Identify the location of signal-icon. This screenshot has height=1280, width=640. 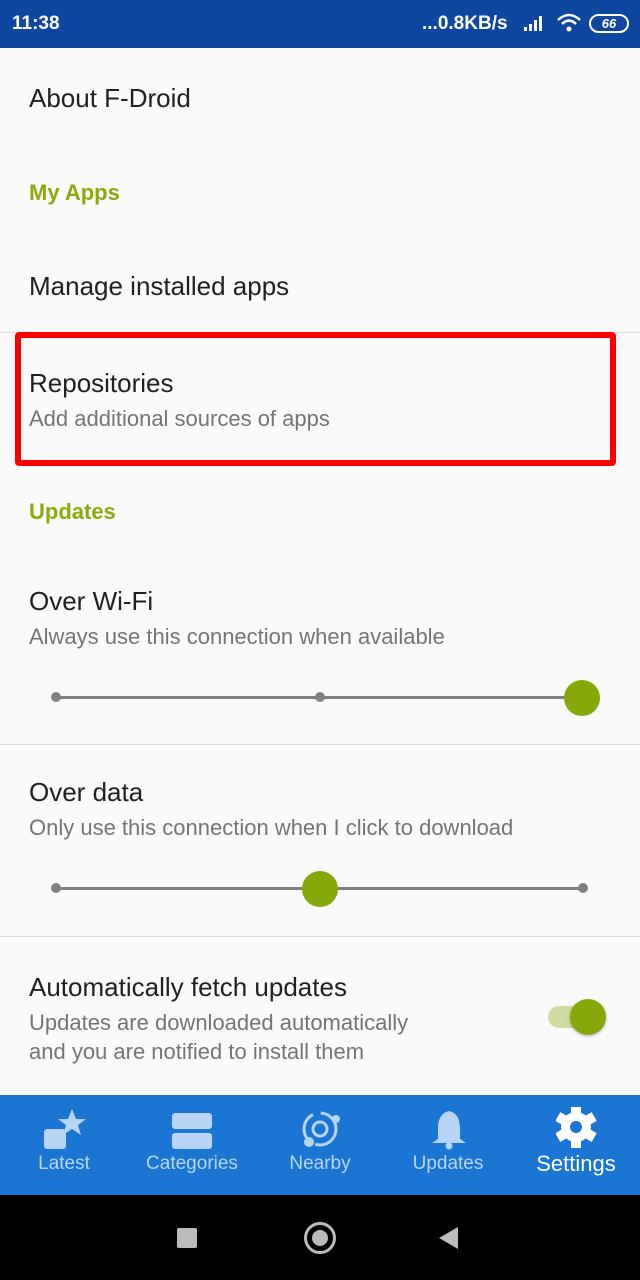
(533, 23).